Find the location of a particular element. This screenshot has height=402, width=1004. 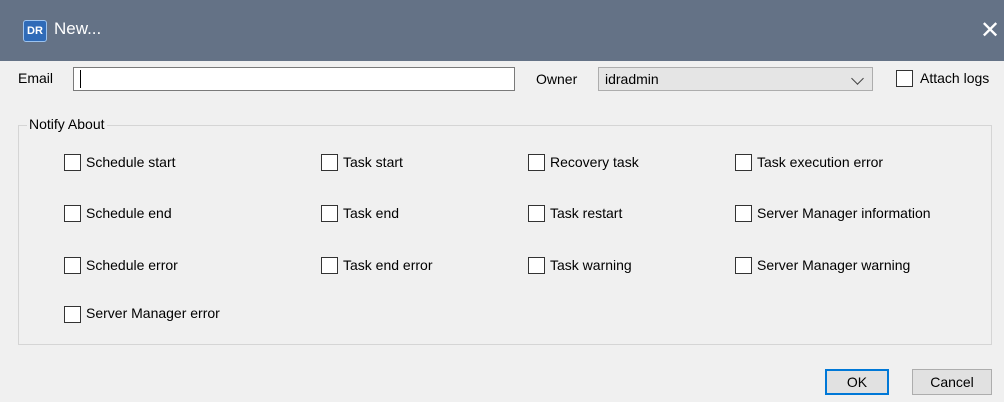

server-manager-information-label: Server Manager information is located at coordinates (844, 213).